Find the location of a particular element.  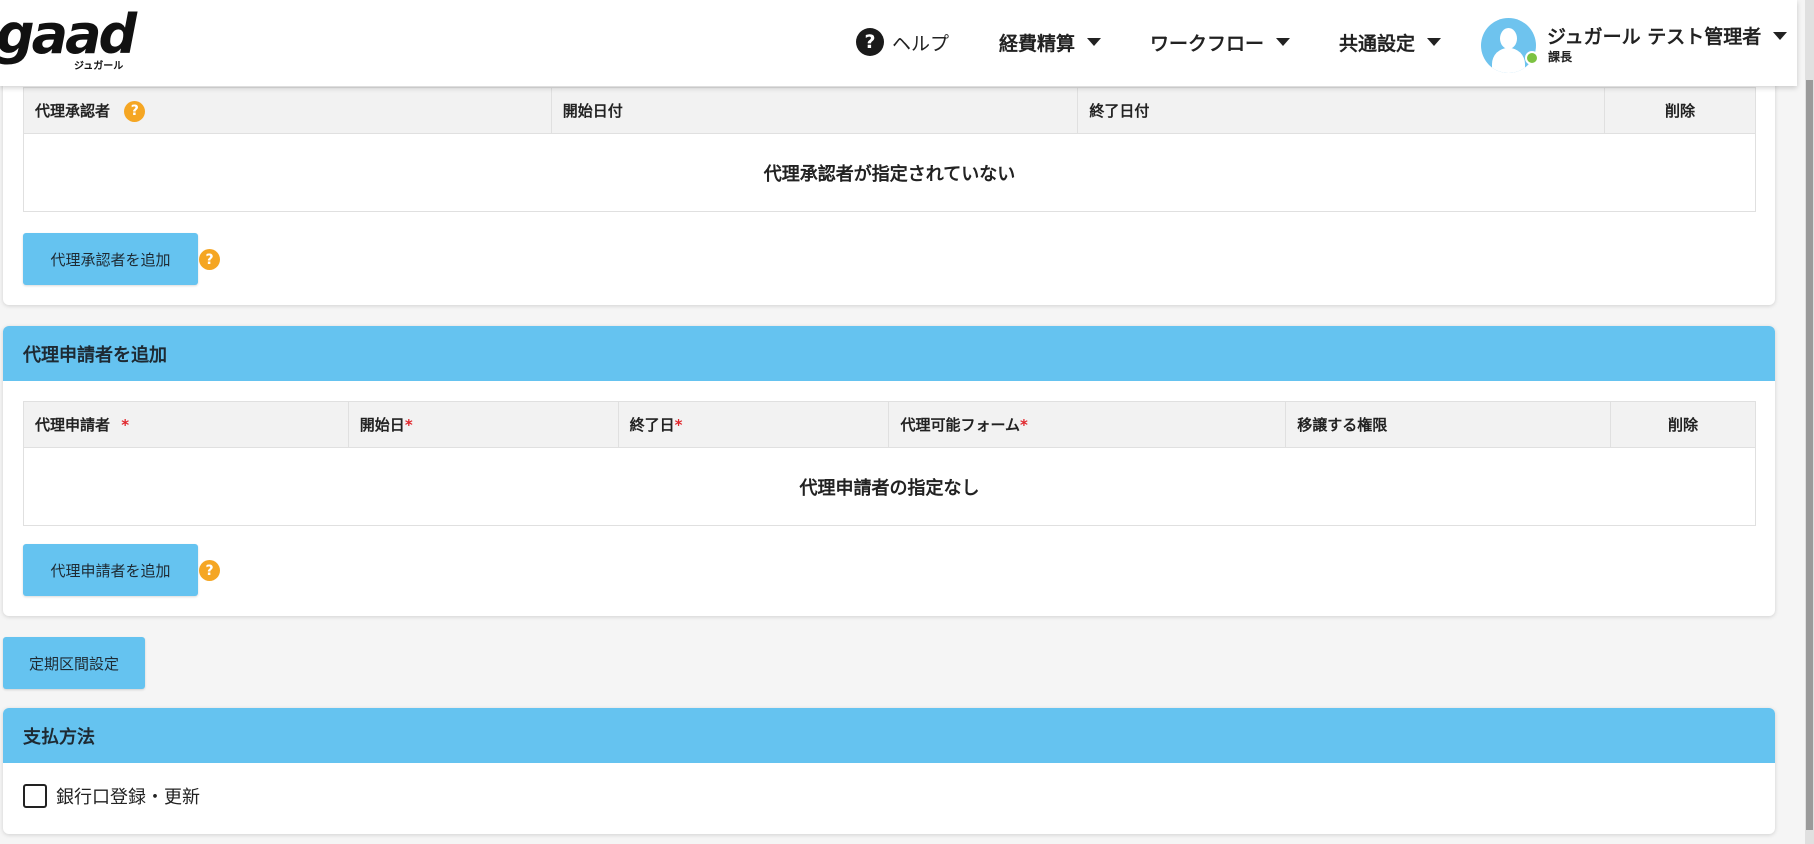

panel-title: 代理申請者を追加 is located at coordinates (889, 353).